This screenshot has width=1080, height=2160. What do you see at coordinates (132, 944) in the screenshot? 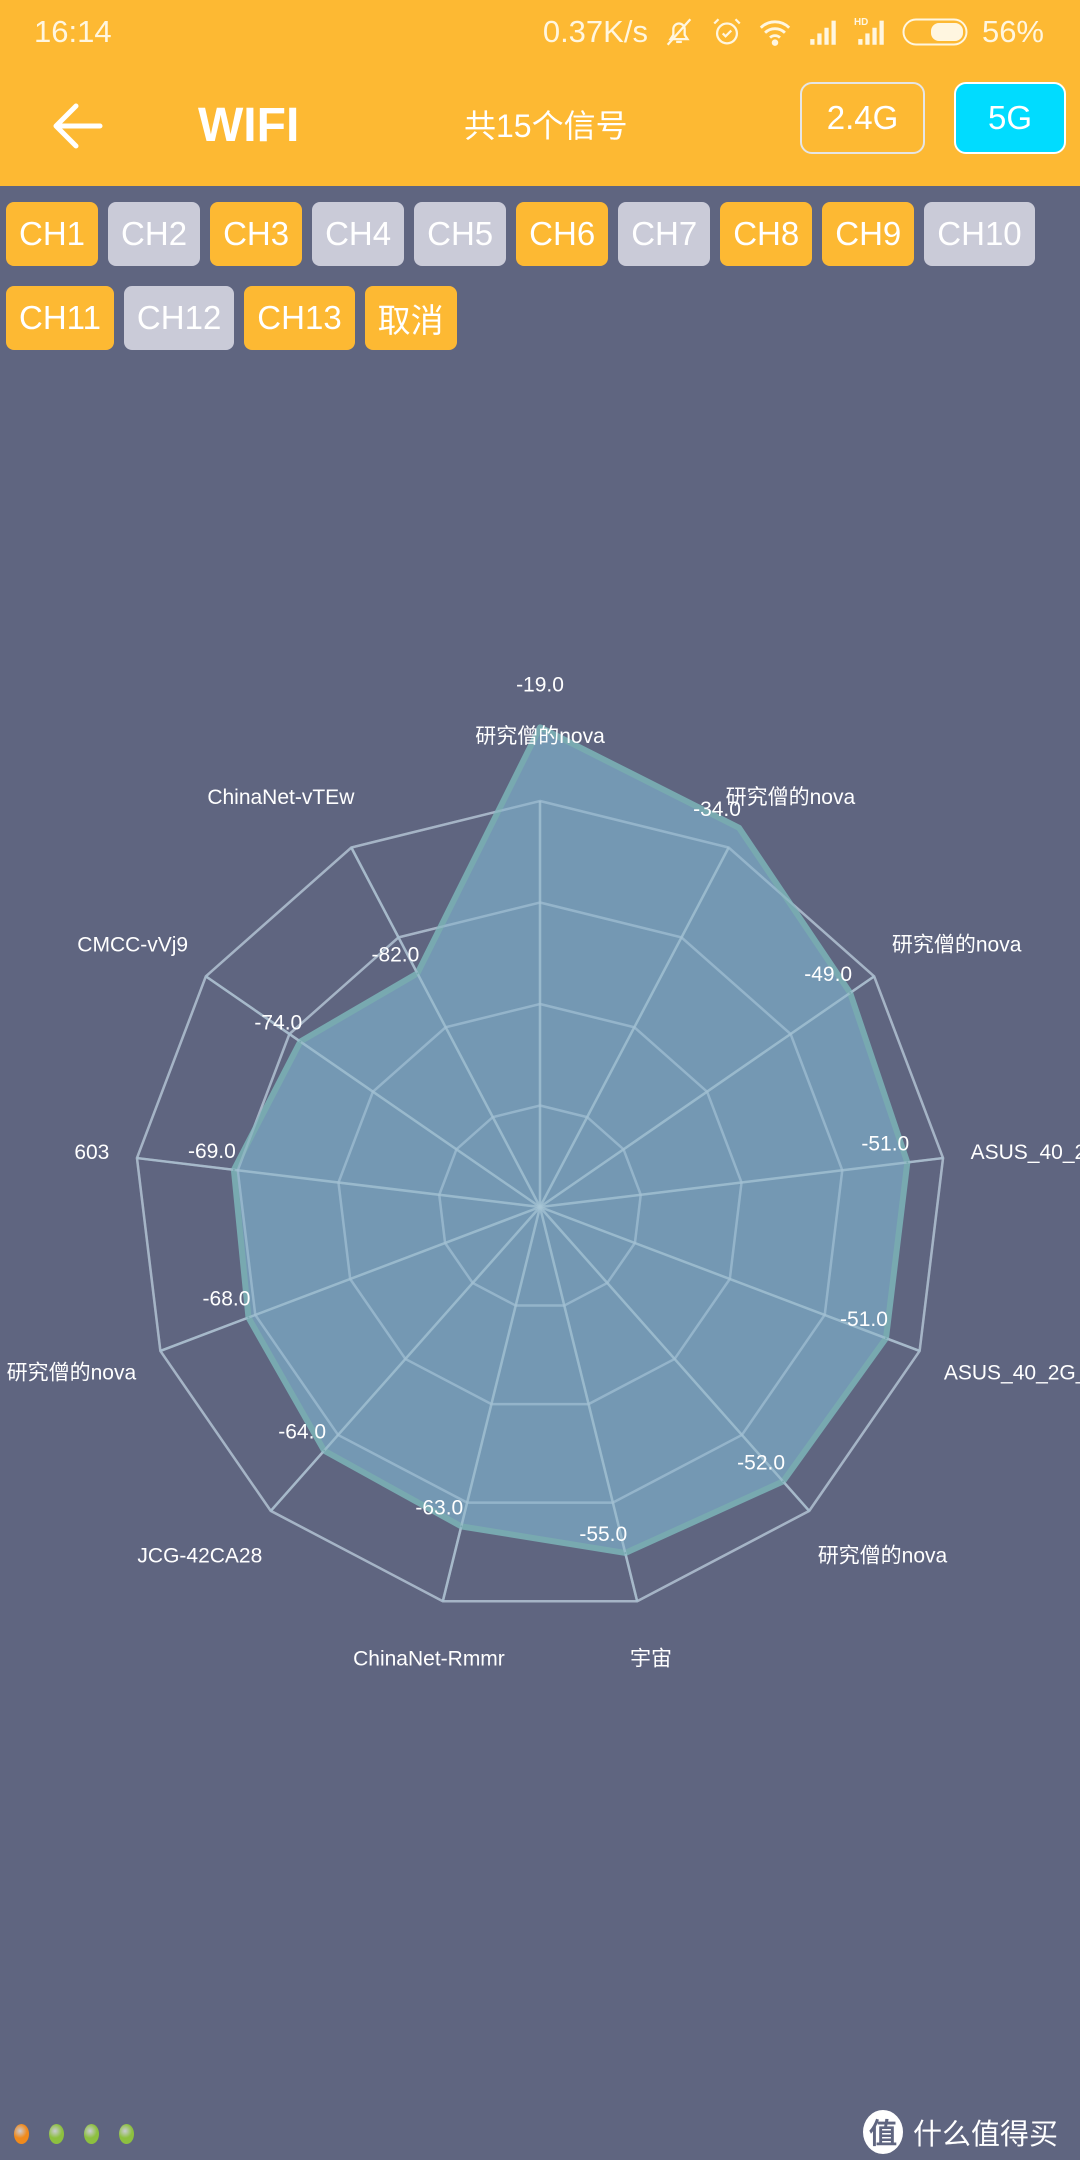
I see `category-label: CMCC-vVj9` at bounding box center [132, 944].